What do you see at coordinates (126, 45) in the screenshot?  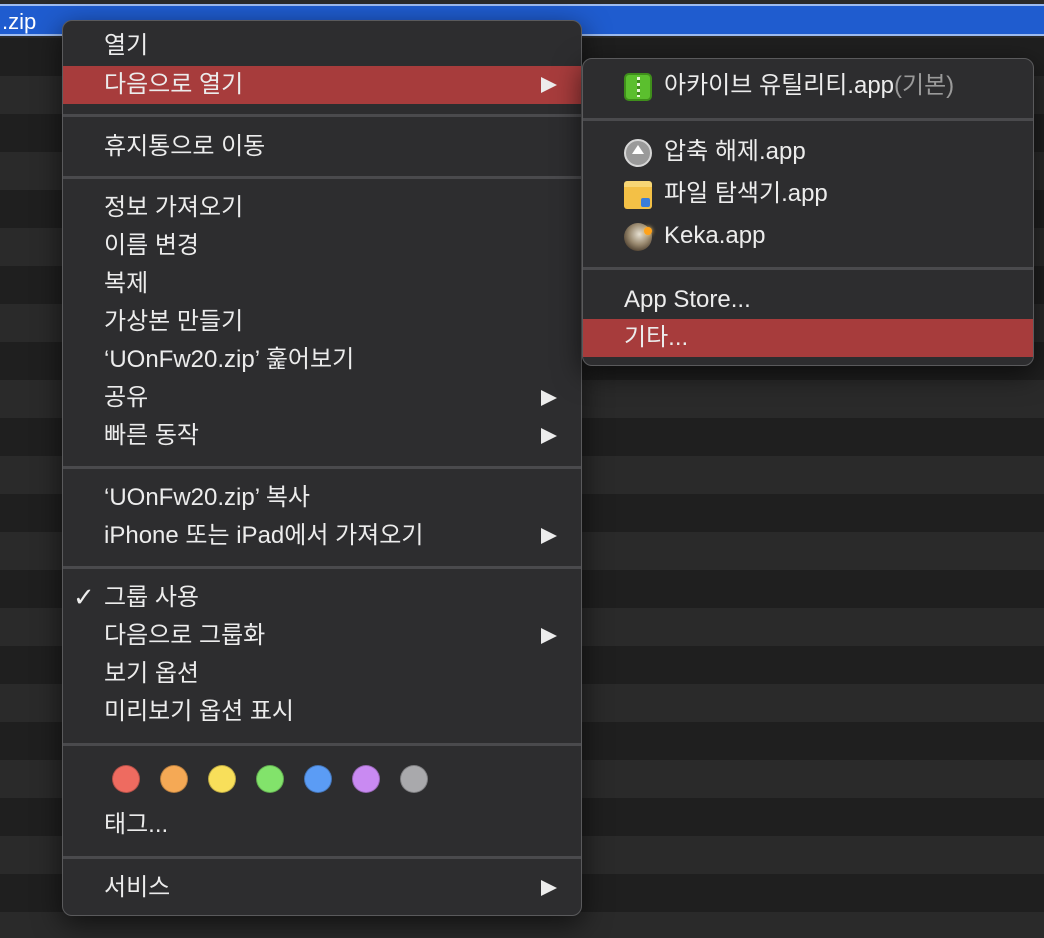 I see `menu-item-label: 열기` at bounding box center [126, 45].